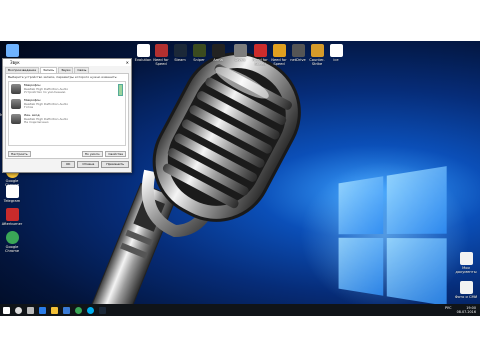 This screenshot has height=360, width=480. I want to click on ok-button: OK, so click(68, 164).